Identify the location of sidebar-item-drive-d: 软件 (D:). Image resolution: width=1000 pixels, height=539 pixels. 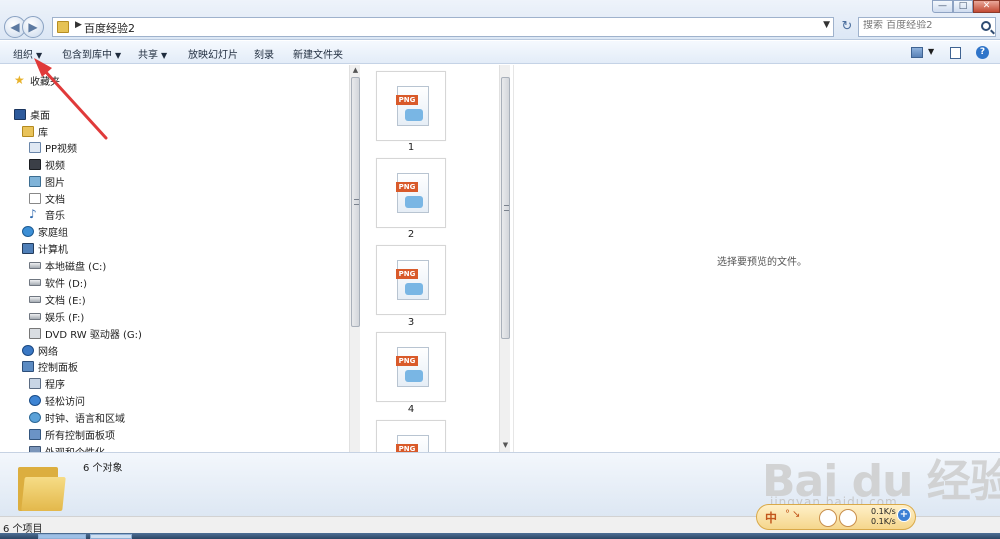
(58, 282).